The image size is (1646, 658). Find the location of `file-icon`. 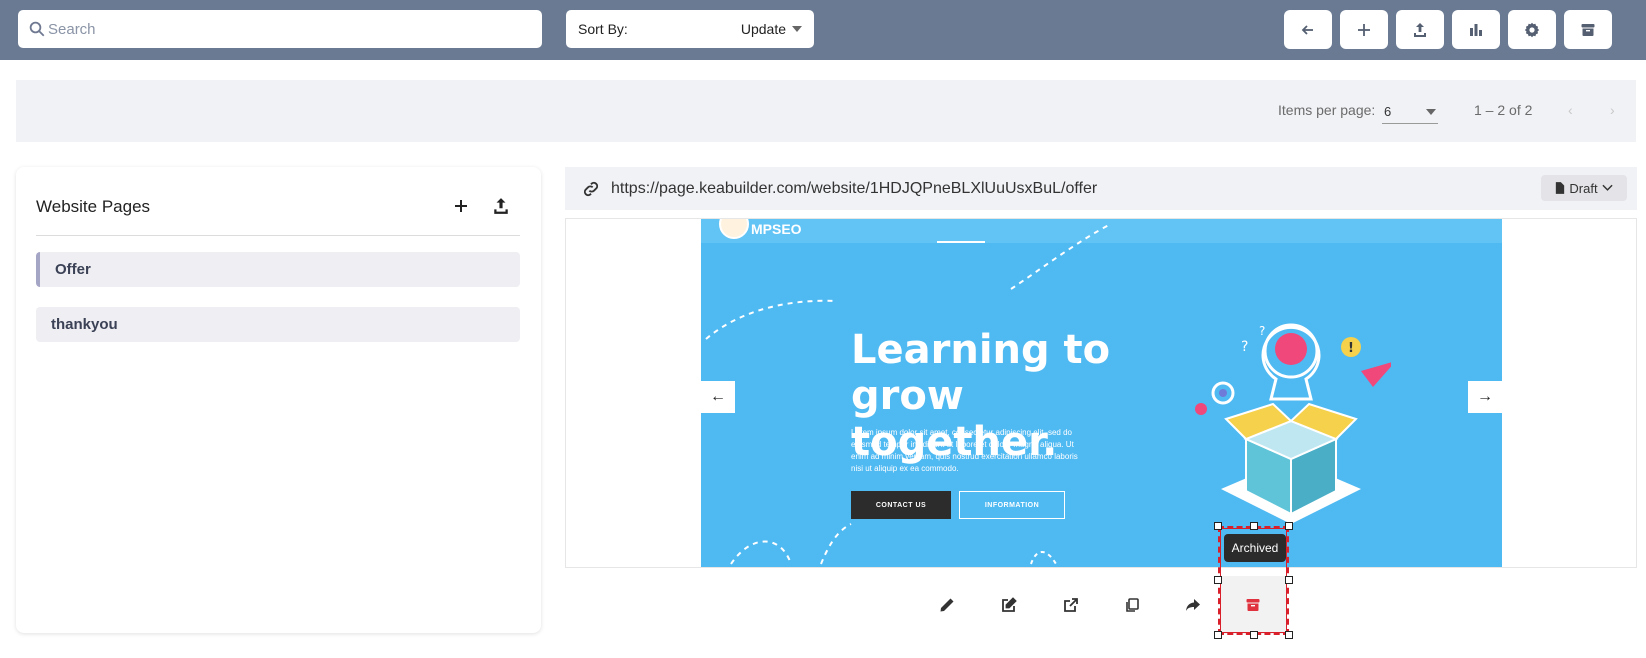

file-icon is located at coordinates (1560, 188).